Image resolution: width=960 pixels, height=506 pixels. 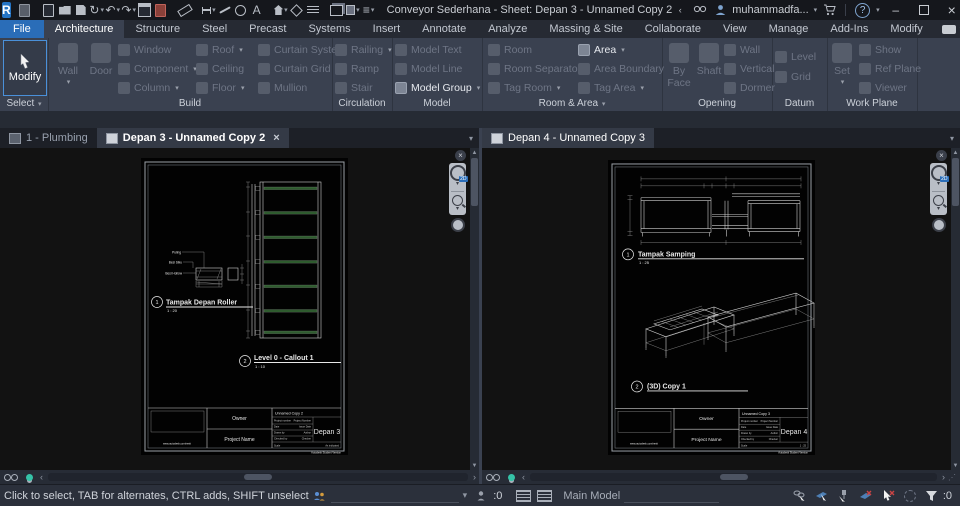 I want to click on ribbon-item-area-boundary: Area Boundary, so click(x=621, y=68).